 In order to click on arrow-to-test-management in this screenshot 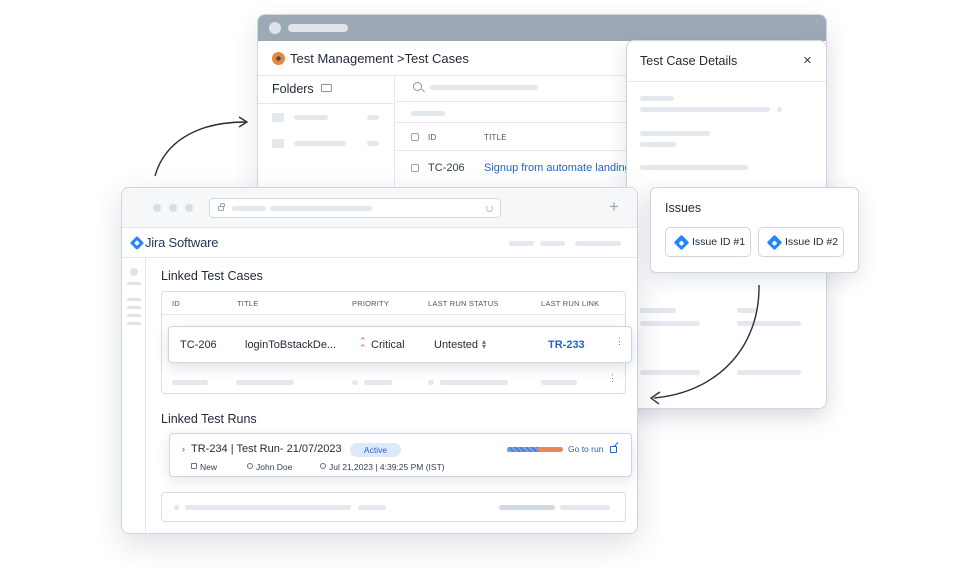, I will do `click(200, 149)`.